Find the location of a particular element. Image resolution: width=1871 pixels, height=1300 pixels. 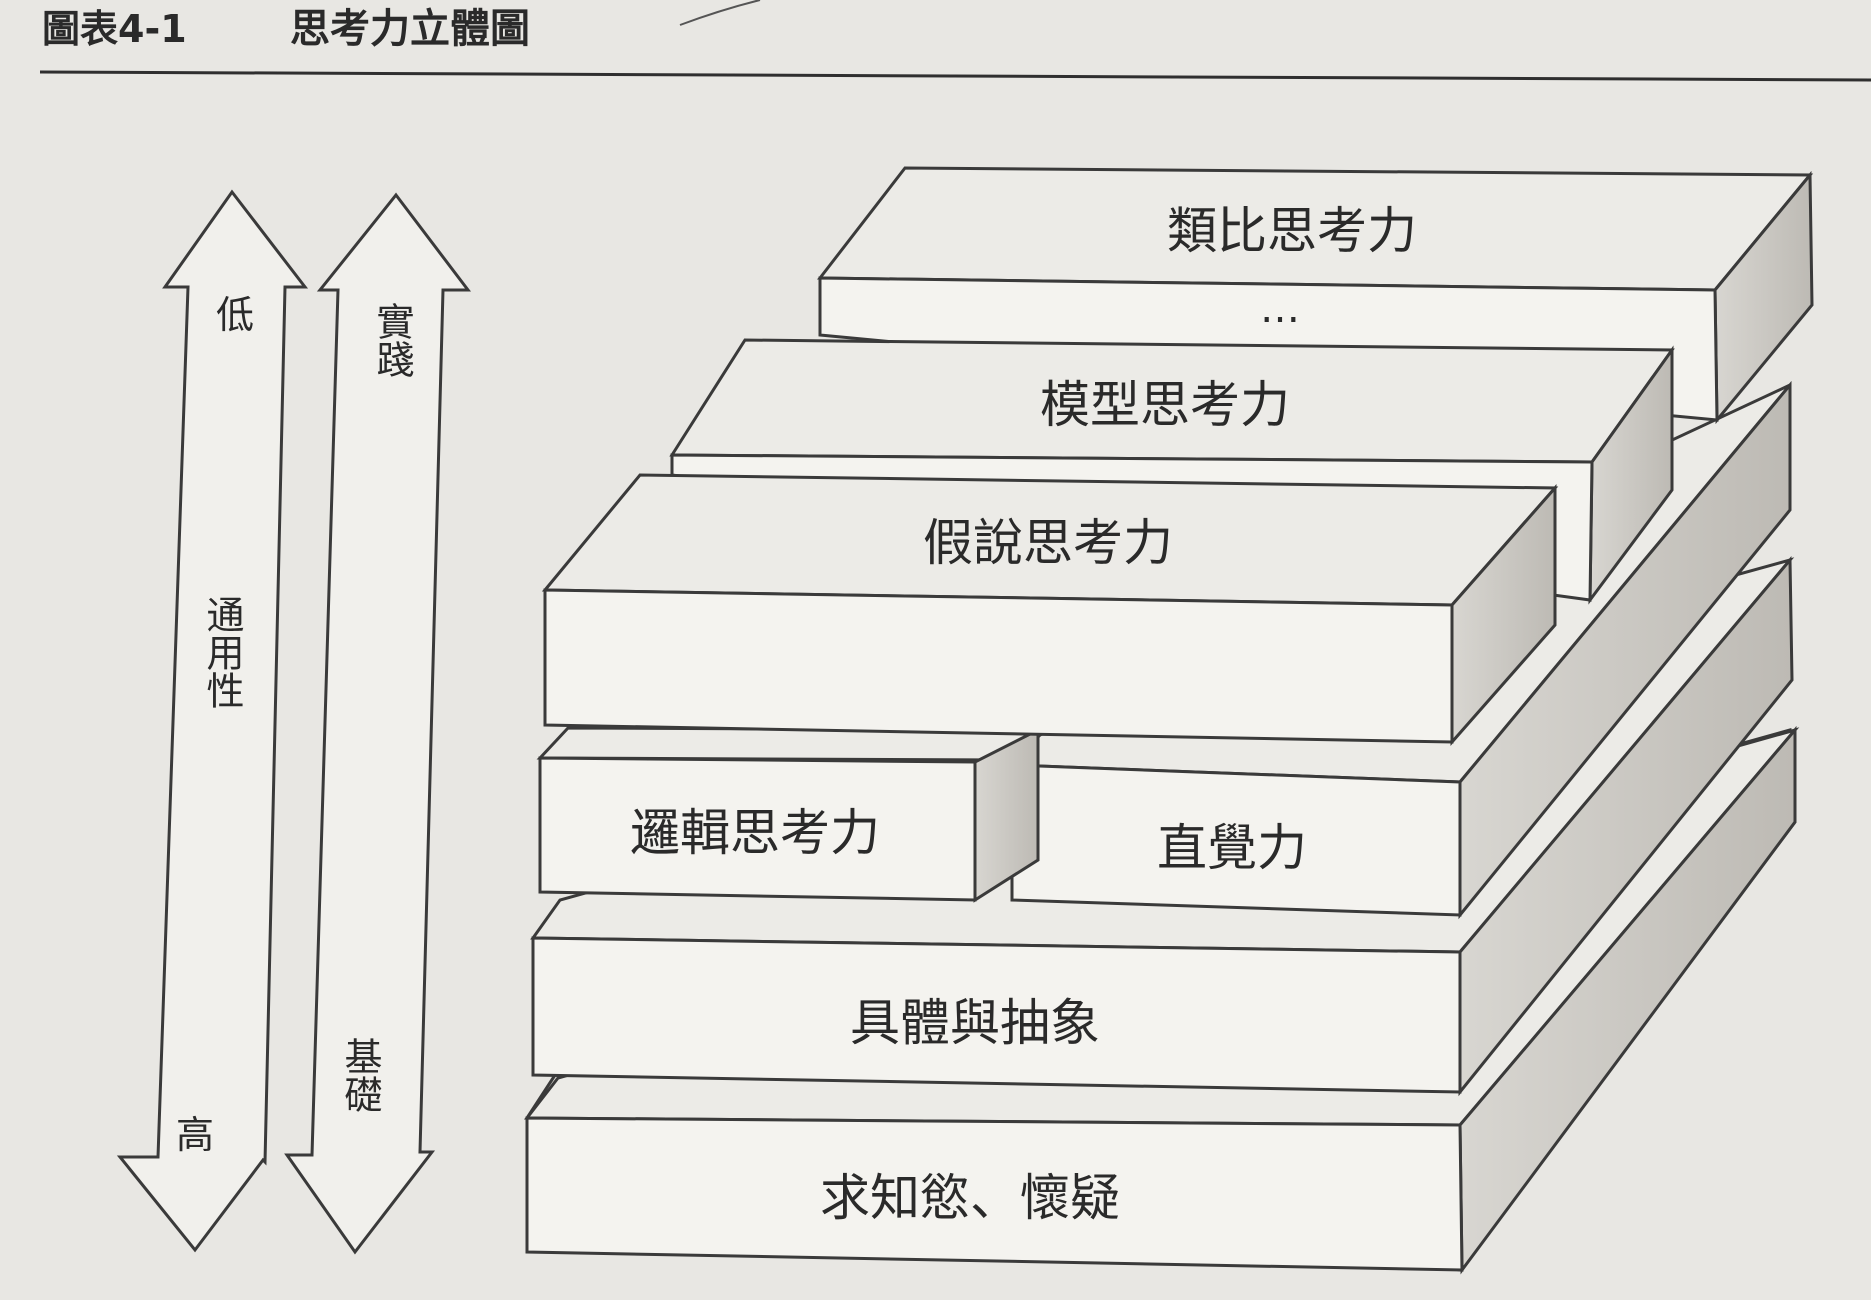

analogy-label: 類比思考力 is located at coordinates (1292, 231).